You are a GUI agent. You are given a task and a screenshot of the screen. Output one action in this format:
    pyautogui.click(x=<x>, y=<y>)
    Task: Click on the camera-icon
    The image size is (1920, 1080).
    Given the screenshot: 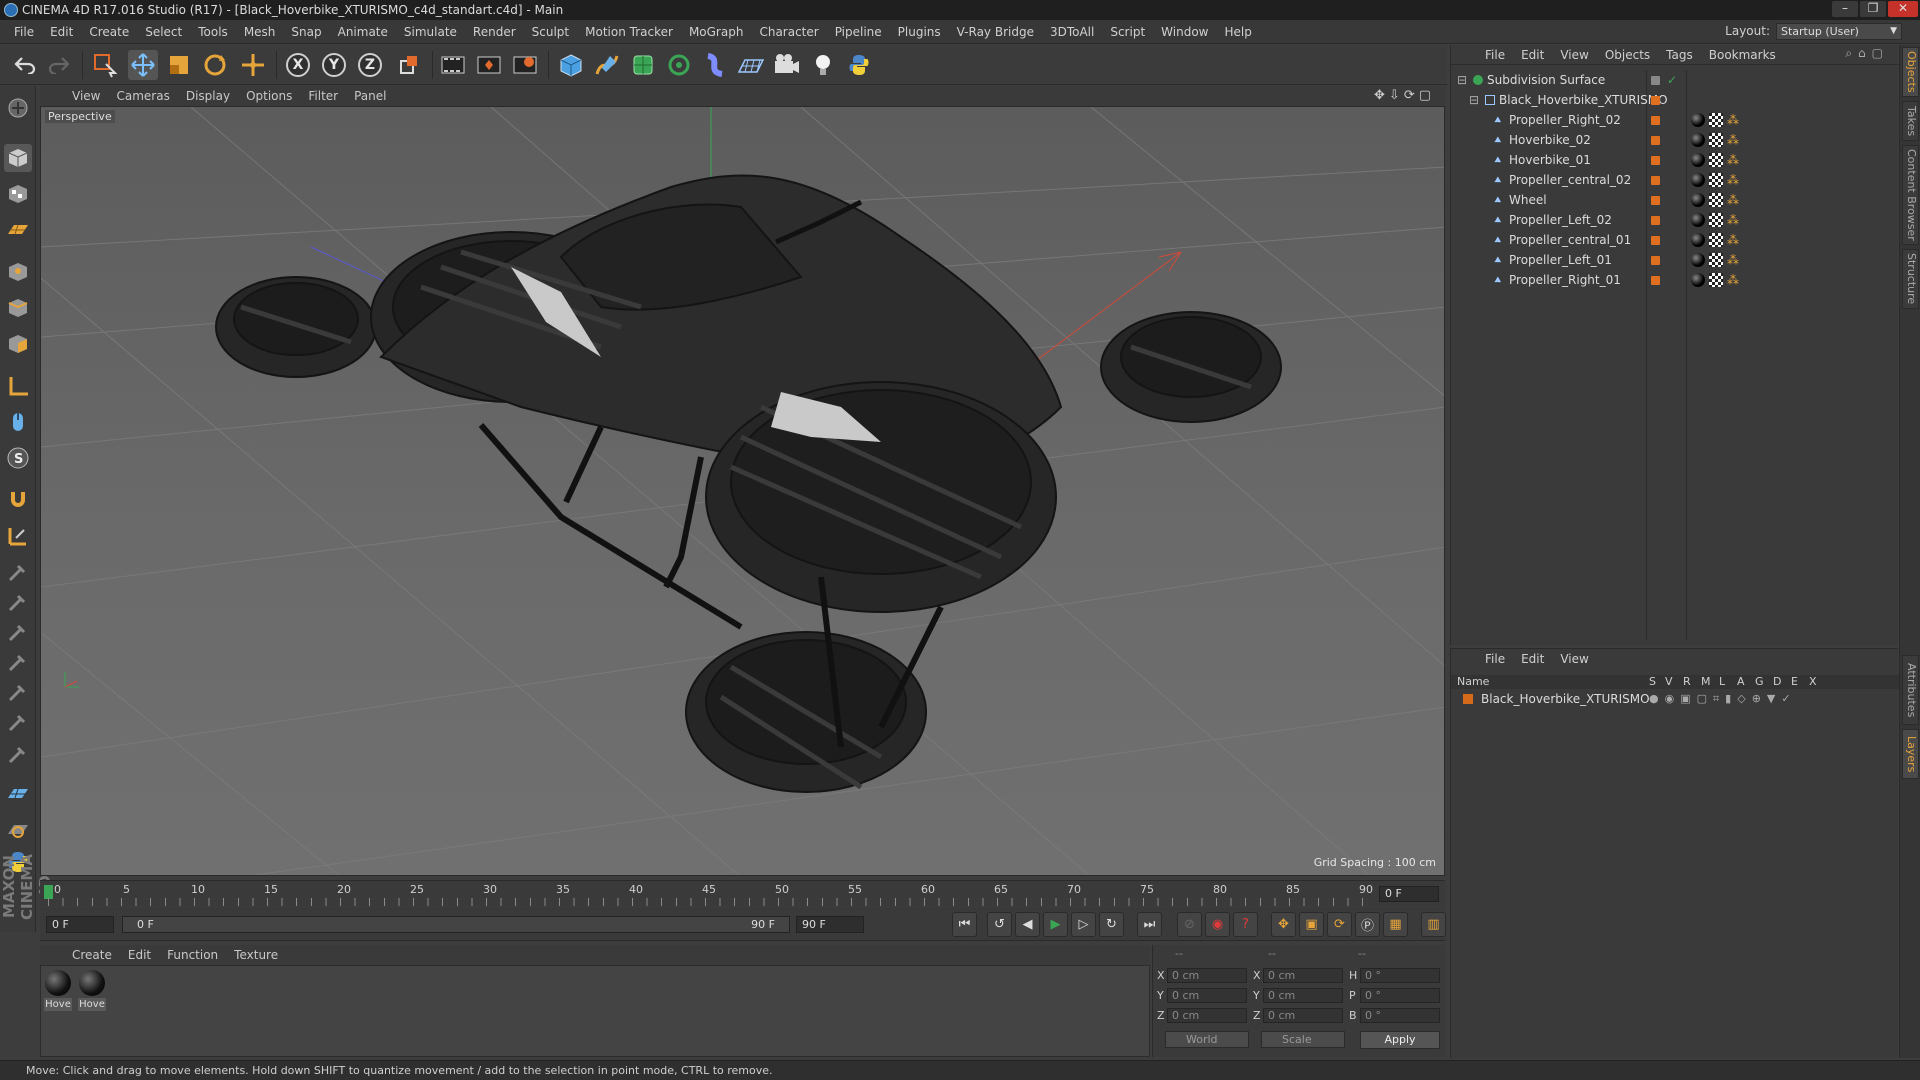 What is the action you would take?
    pyautogui.click(x=787, y=65)
    